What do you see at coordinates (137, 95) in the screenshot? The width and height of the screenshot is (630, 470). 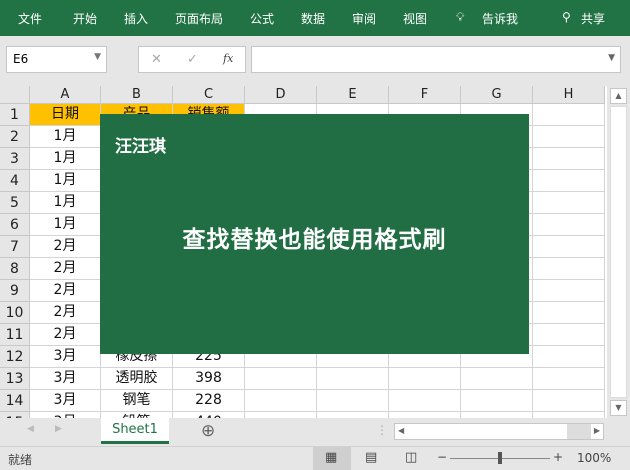 I see `column-header-b: B` at bounding box center [137, 95].